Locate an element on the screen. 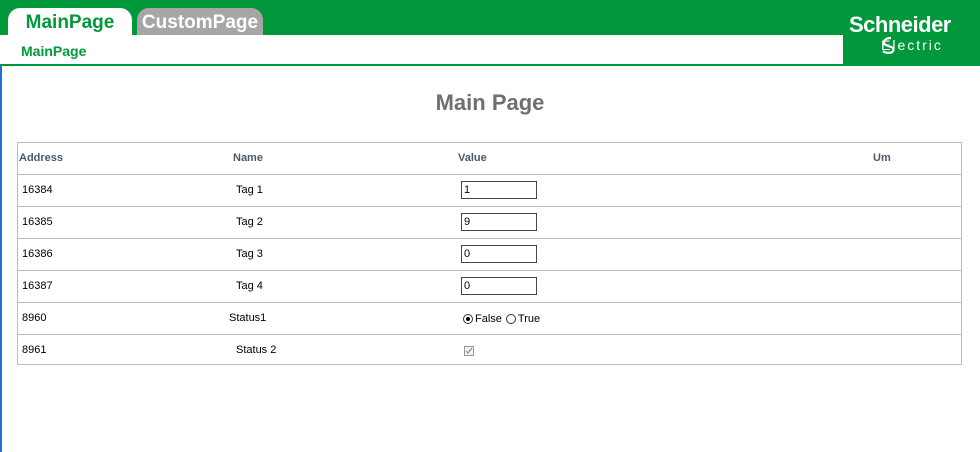 The width and height of the screenshot is (980, 452). header-um: Um is located at coordinates (882, 158).